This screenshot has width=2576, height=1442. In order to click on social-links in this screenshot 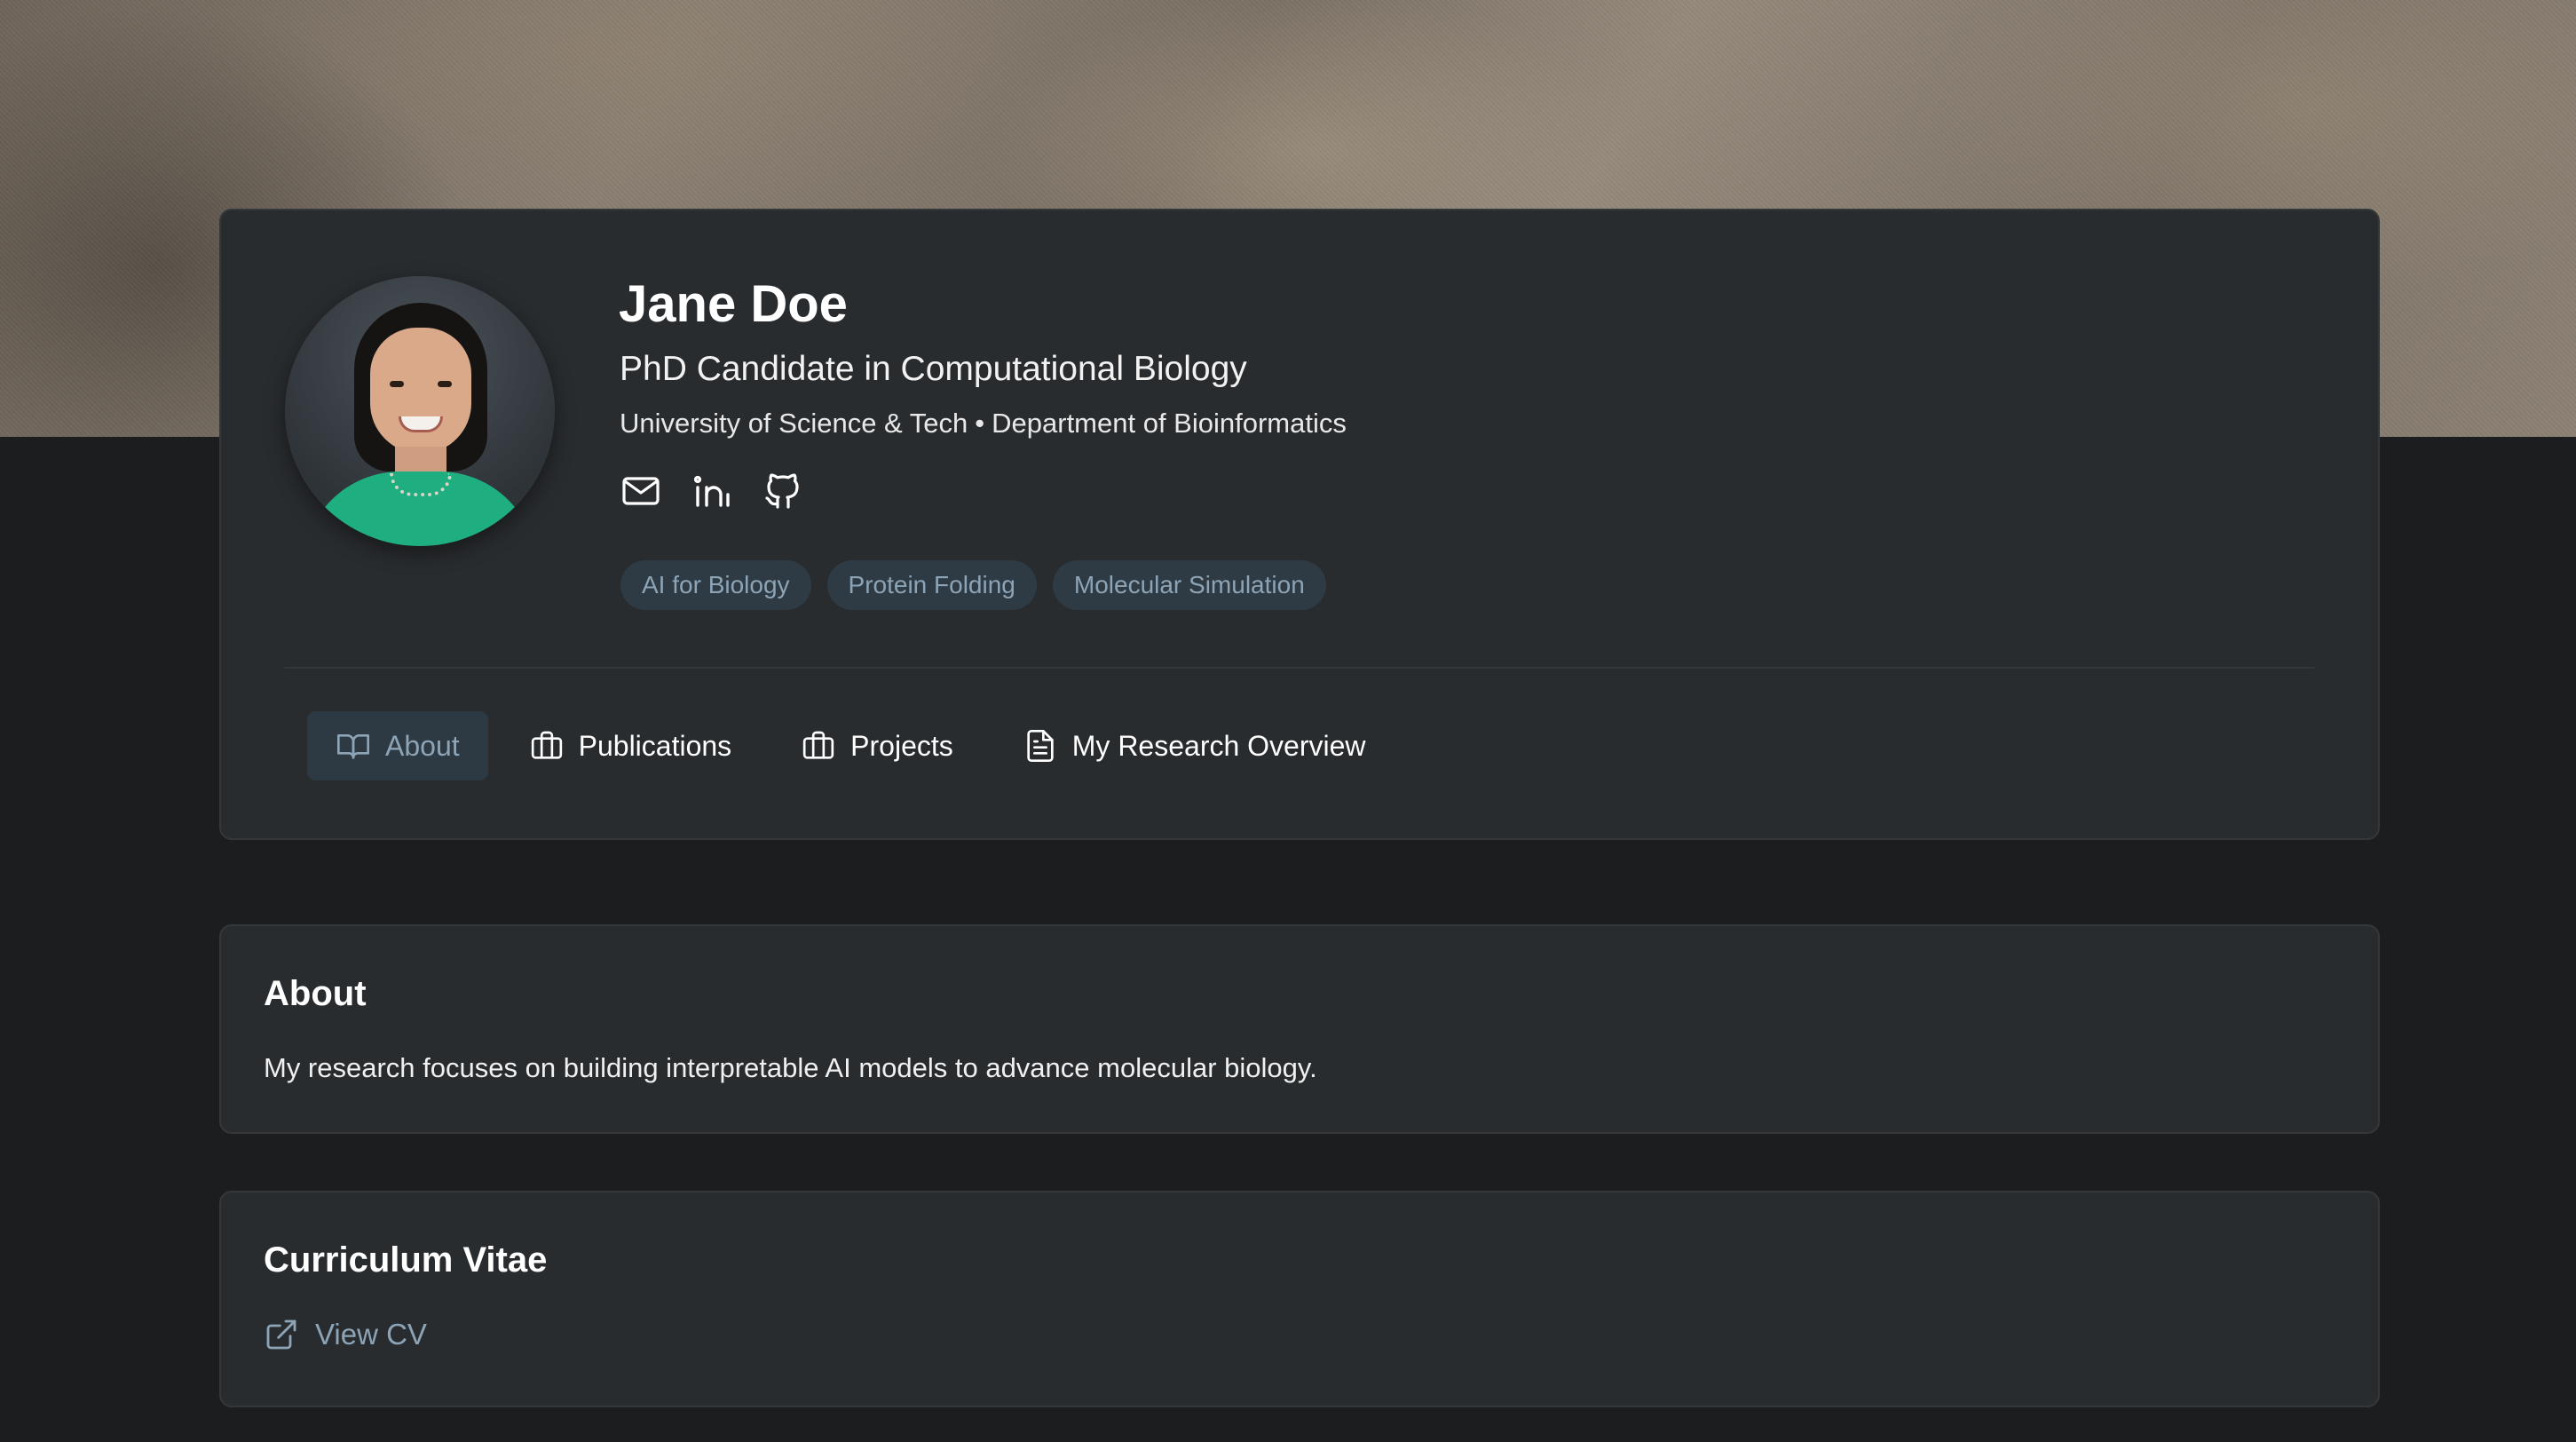, I will do `click(712, 491)`.